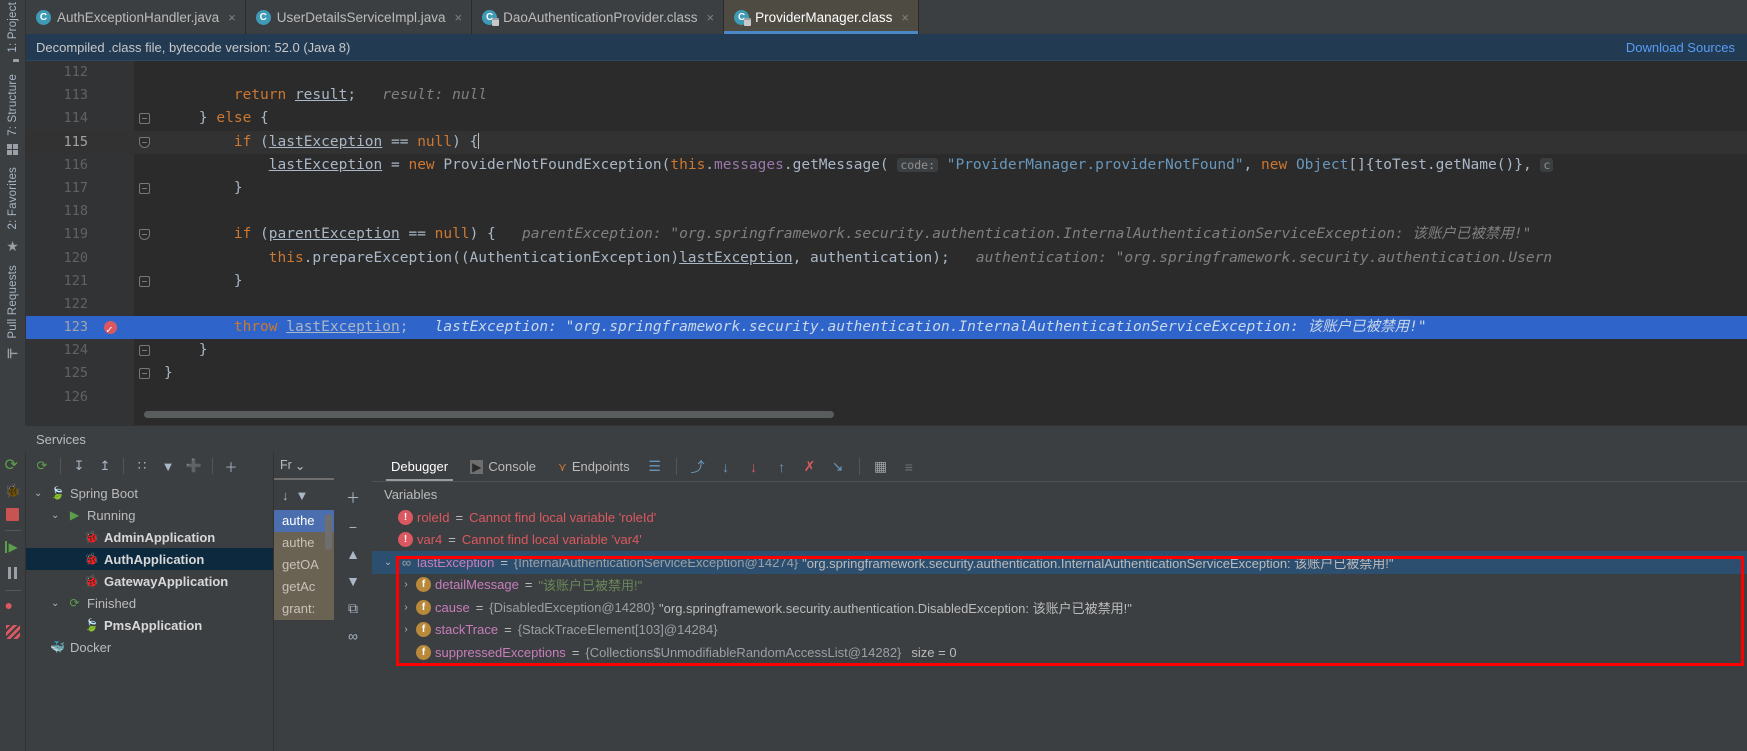  Describe the element at coordinates (886, 95) in the screenshot. I see `code-line: 113 return result; result: null` at that location.